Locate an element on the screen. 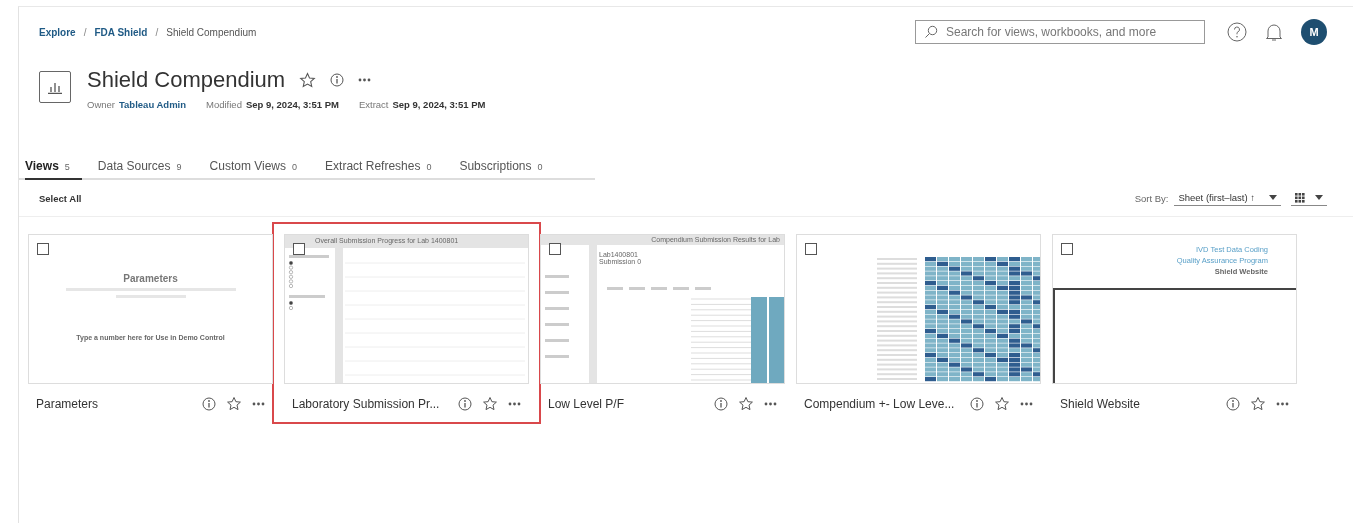 This screenshot has width=1353, height=523. tab: Subscriptions 0 is located at coordinates (507, 169).